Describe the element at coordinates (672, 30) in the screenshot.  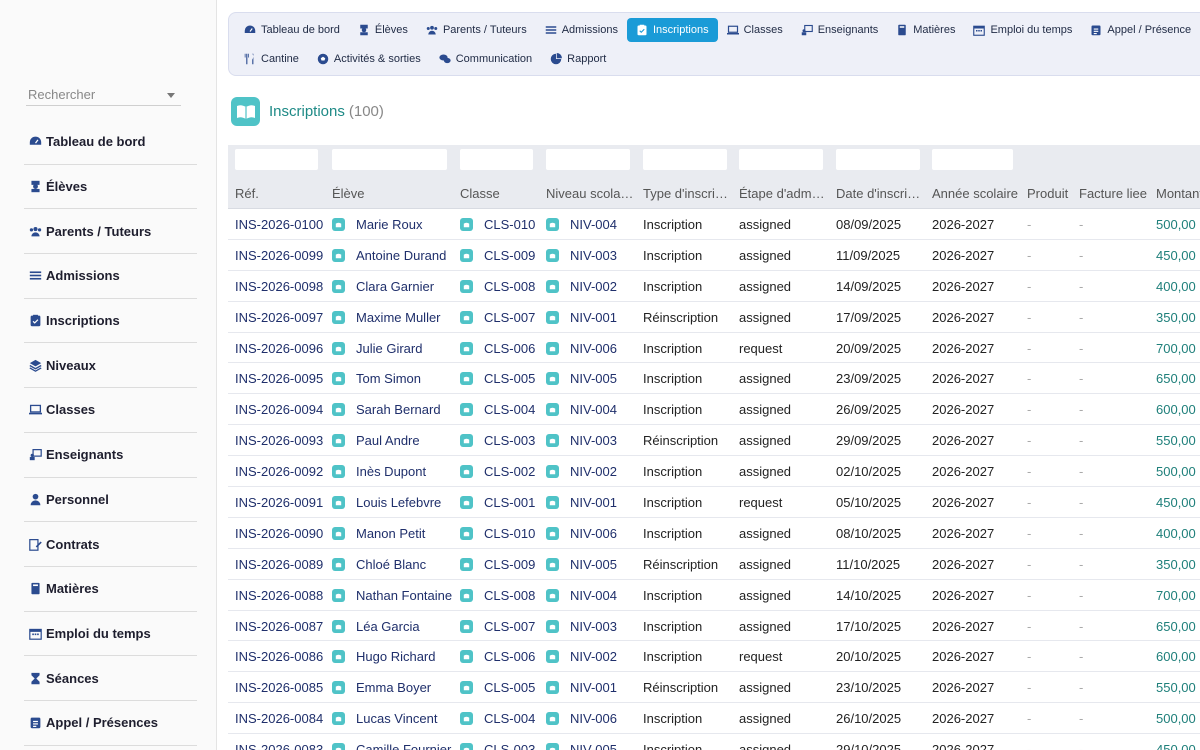
I see `top-menu-item-inscriptions: Inscriptions` at that location.